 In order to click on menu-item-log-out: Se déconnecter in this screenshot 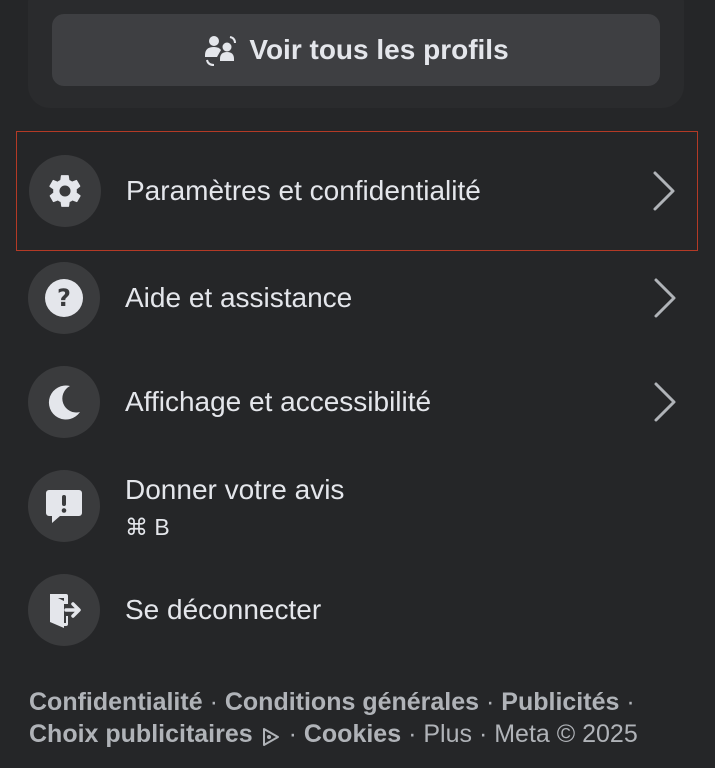, I will do `click(357, 610)`.